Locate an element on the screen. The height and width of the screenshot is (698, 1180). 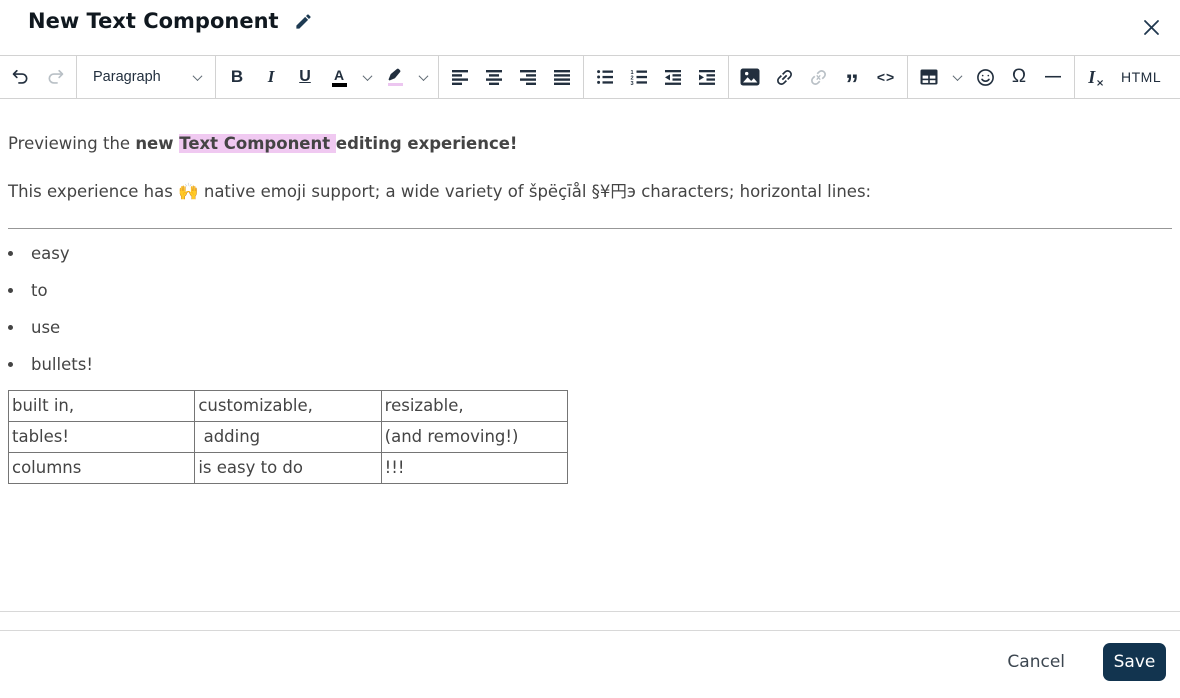
align-right-button is located at coordinates (528, 77).